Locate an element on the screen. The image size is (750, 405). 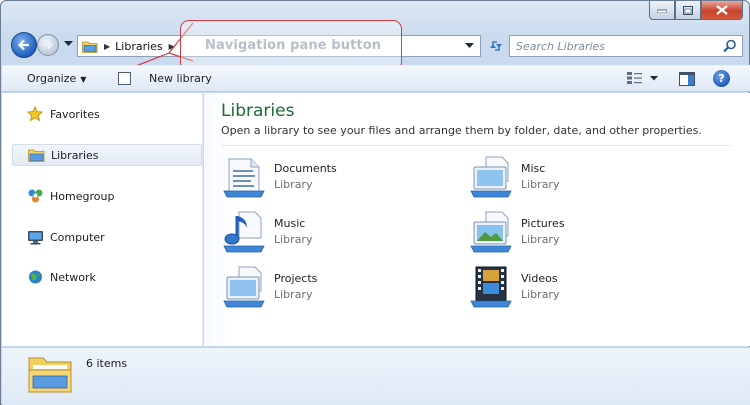
sidebar-item-label: Network is located at coordinates (73, 277).